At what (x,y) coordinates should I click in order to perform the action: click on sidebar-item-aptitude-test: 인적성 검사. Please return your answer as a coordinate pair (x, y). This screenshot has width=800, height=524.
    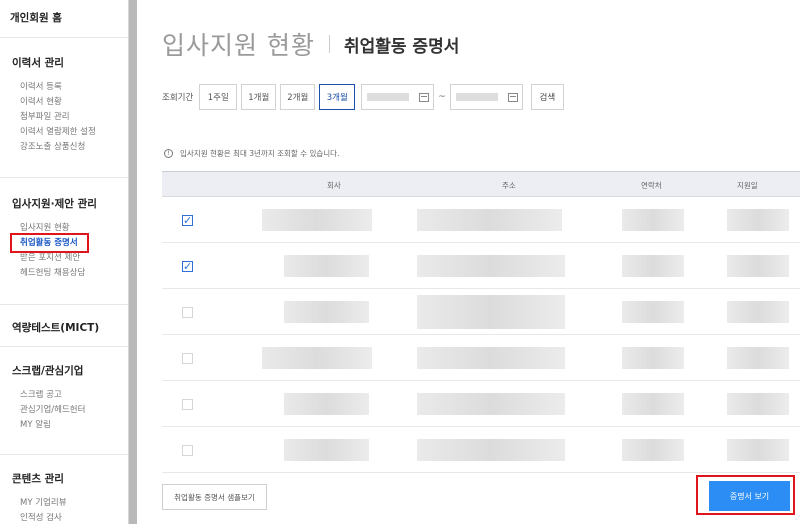
    Looking at the image, I should click on (70, 517).